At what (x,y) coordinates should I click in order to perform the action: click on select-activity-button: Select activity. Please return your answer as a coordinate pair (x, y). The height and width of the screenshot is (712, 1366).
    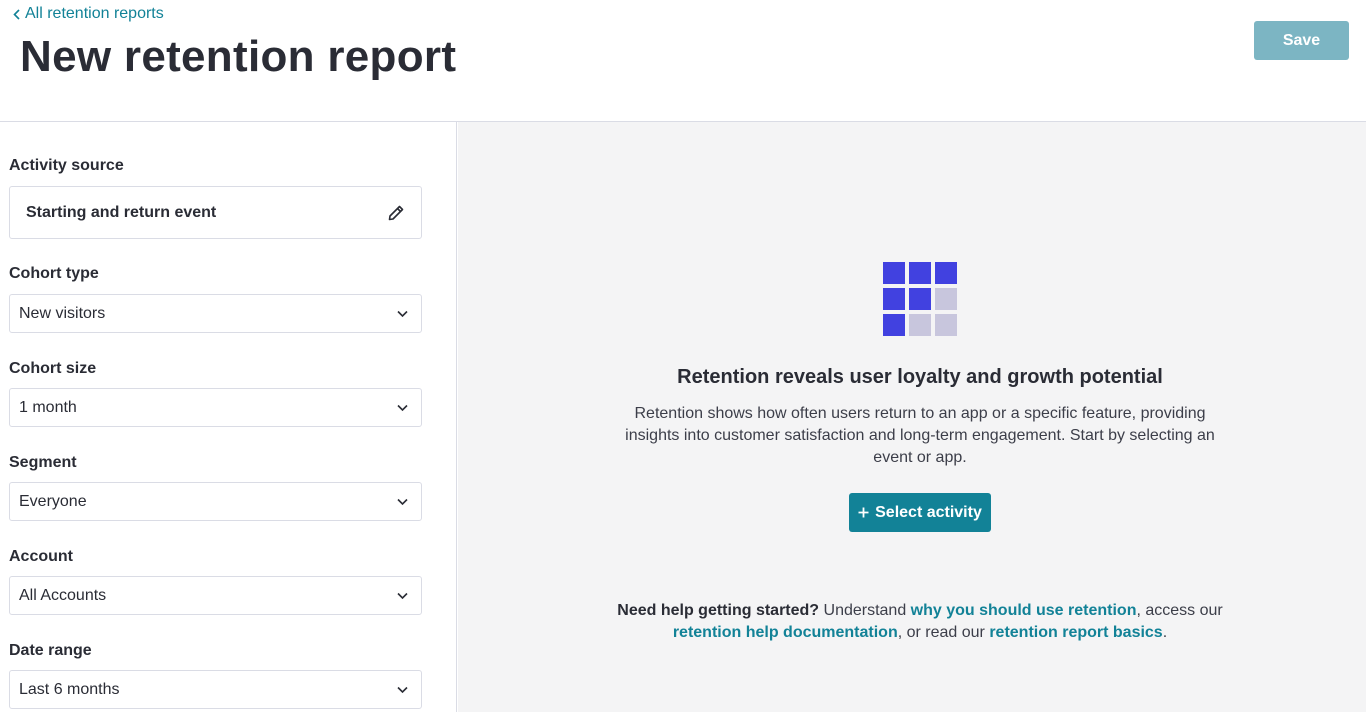
    Looking at the image, I should click on (920, 512).